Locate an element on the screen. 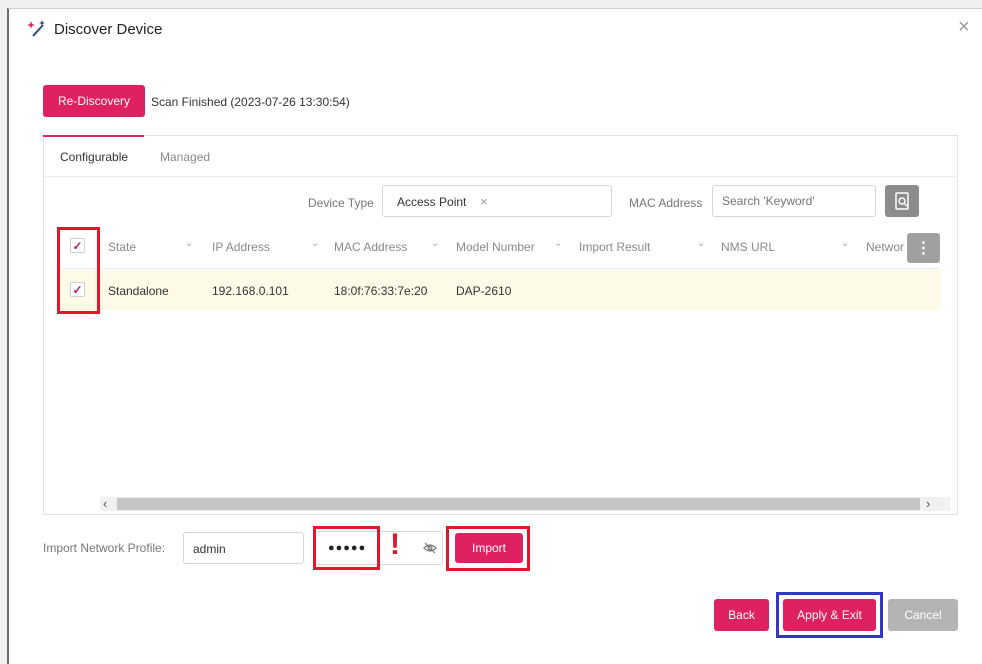  active-tab-indicator is located at coordinates (93, 136).